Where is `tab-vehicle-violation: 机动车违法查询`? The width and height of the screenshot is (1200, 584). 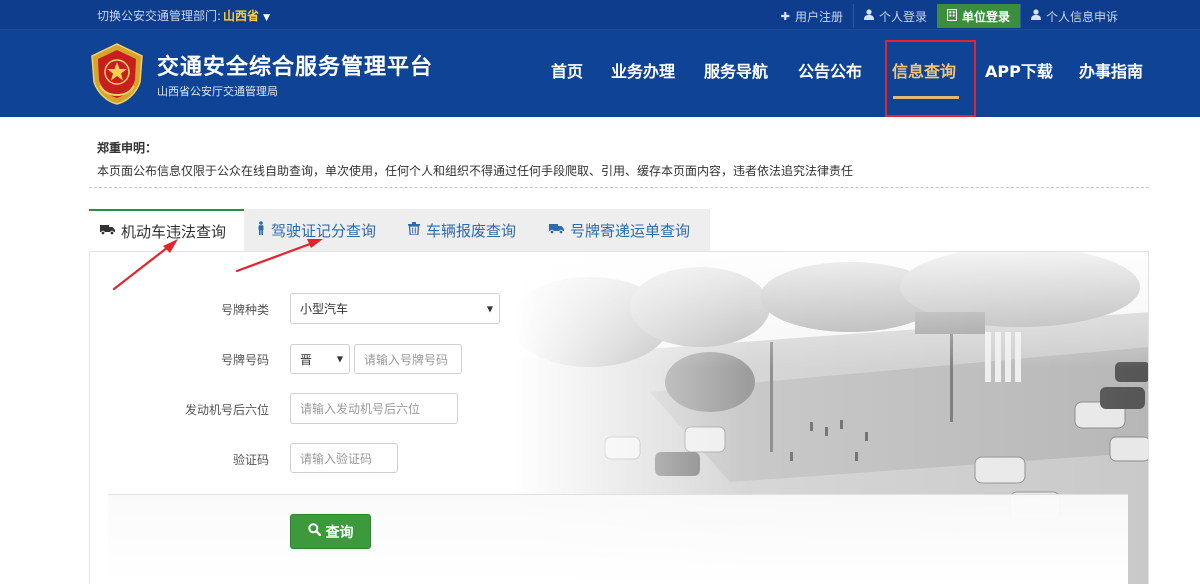 tab-vehicle-violation: 机动车违法查询 is located at coordinates (166, 230).